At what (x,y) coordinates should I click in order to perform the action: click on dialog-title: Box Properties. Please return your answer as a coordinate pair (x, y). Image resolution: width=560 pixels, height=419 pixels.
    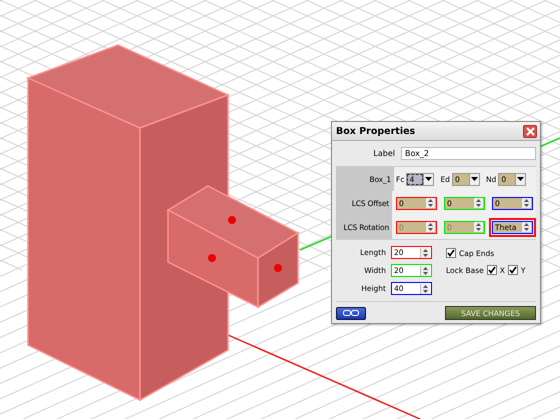
    Looking at the image, I should click on (376, 131).